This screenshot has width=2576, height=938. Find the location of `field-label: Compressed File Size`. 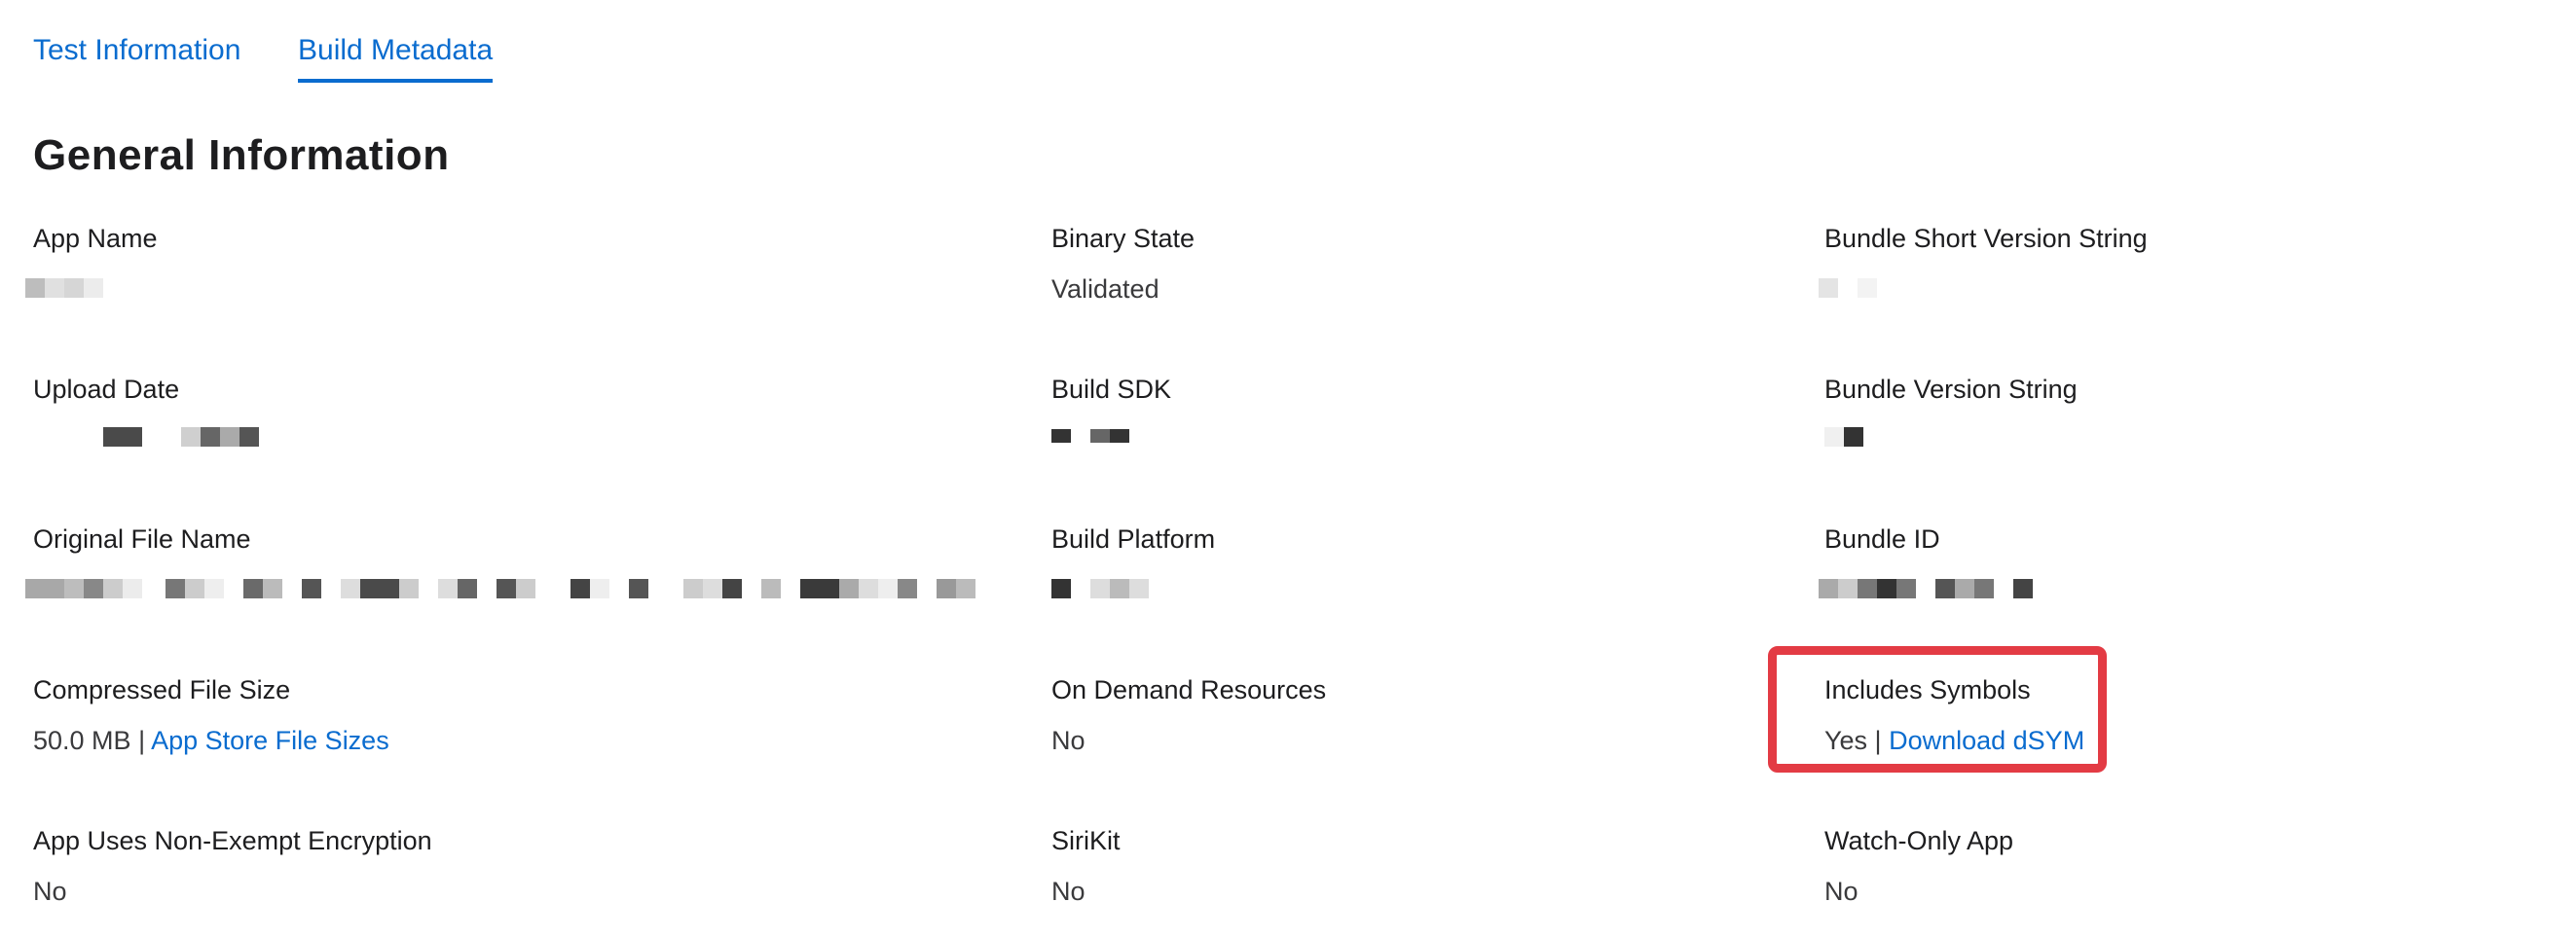

field-label: Compressed File Size is located at coordinates (162, 689).